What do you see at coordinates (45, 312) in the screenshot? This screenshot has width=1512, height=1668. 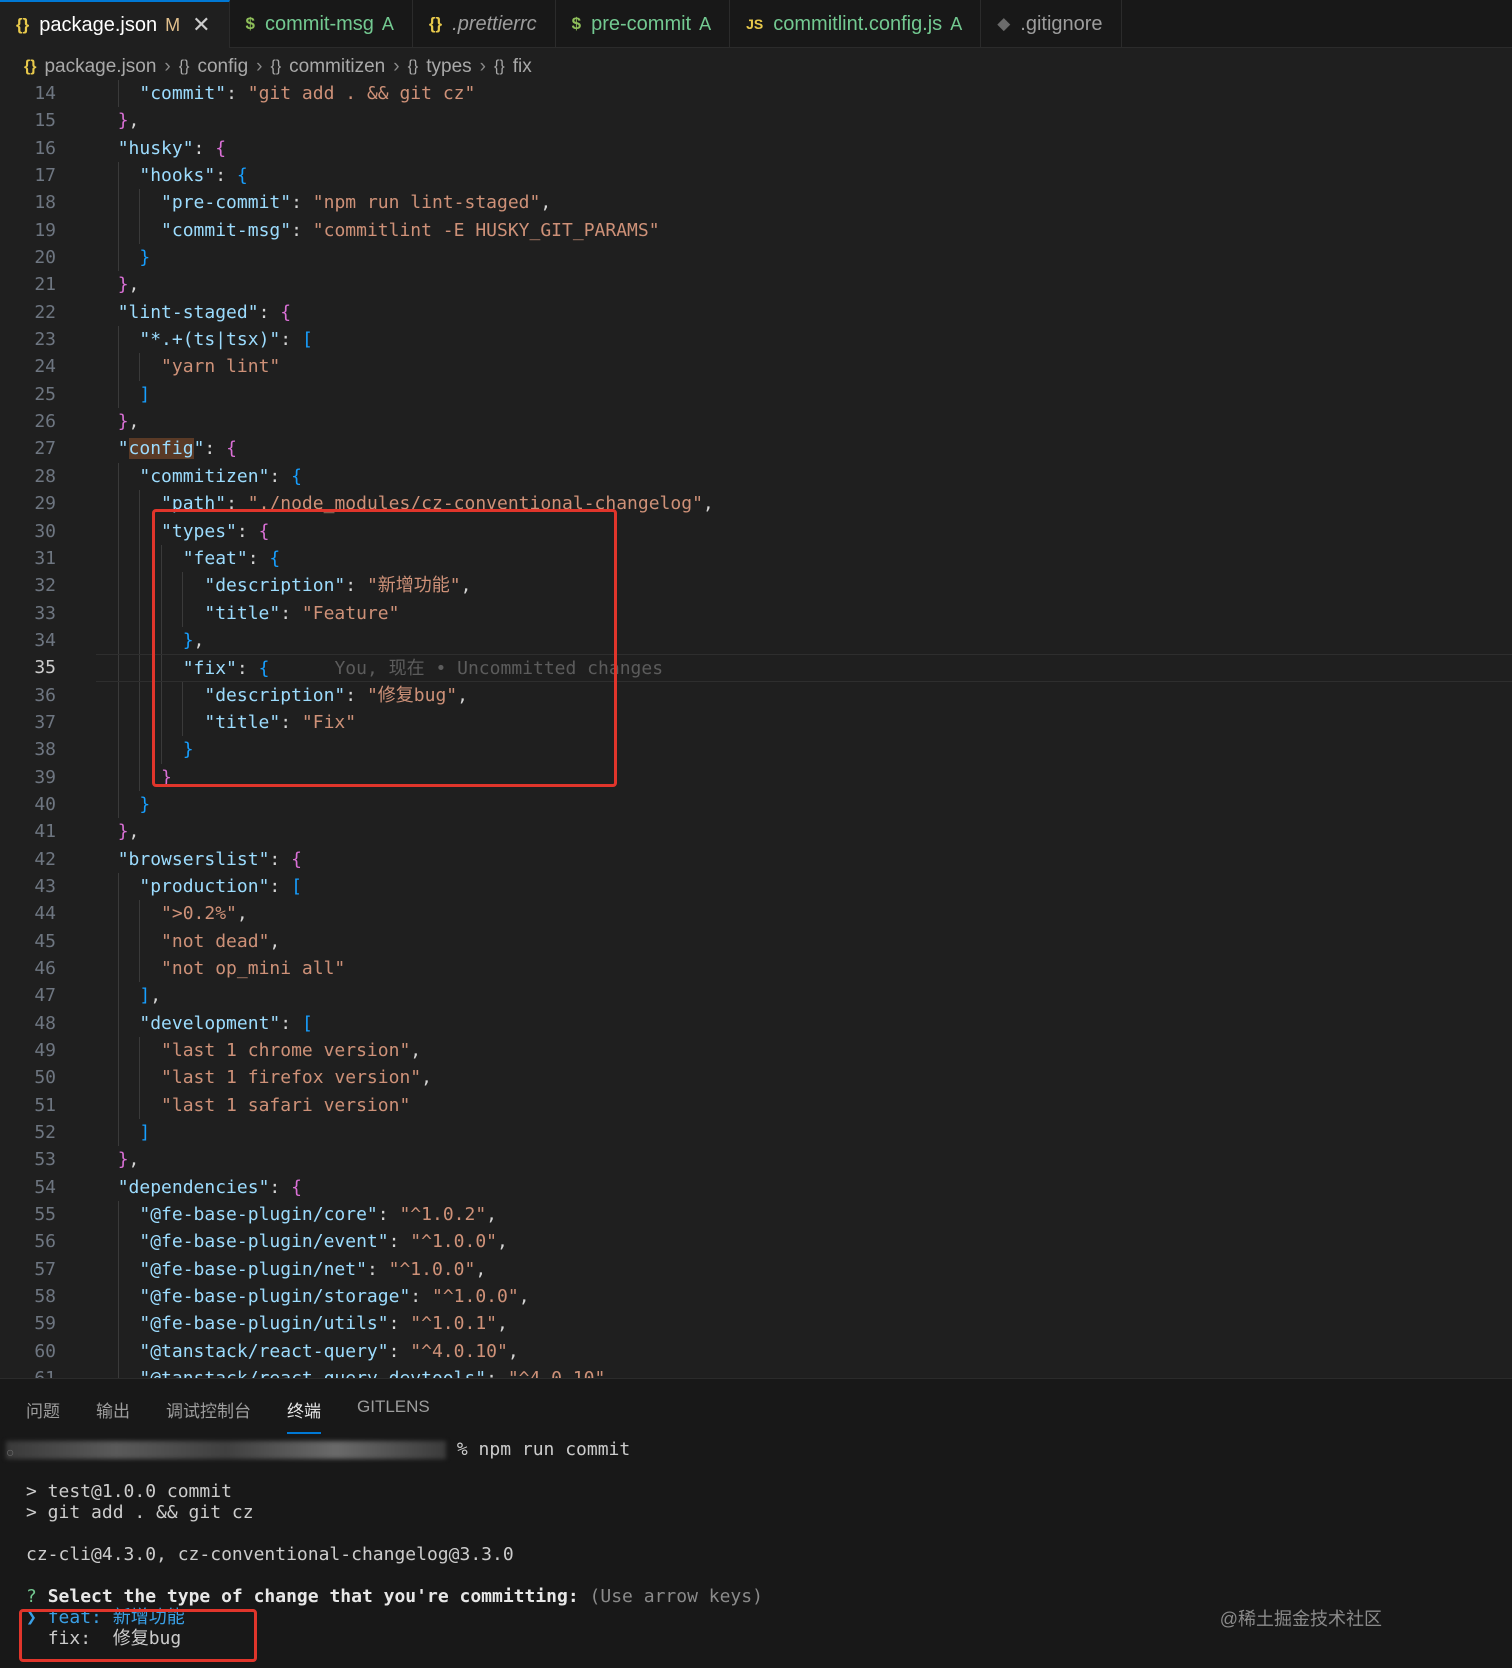 I see `line-number: 22` at bounding box center [45, 312].